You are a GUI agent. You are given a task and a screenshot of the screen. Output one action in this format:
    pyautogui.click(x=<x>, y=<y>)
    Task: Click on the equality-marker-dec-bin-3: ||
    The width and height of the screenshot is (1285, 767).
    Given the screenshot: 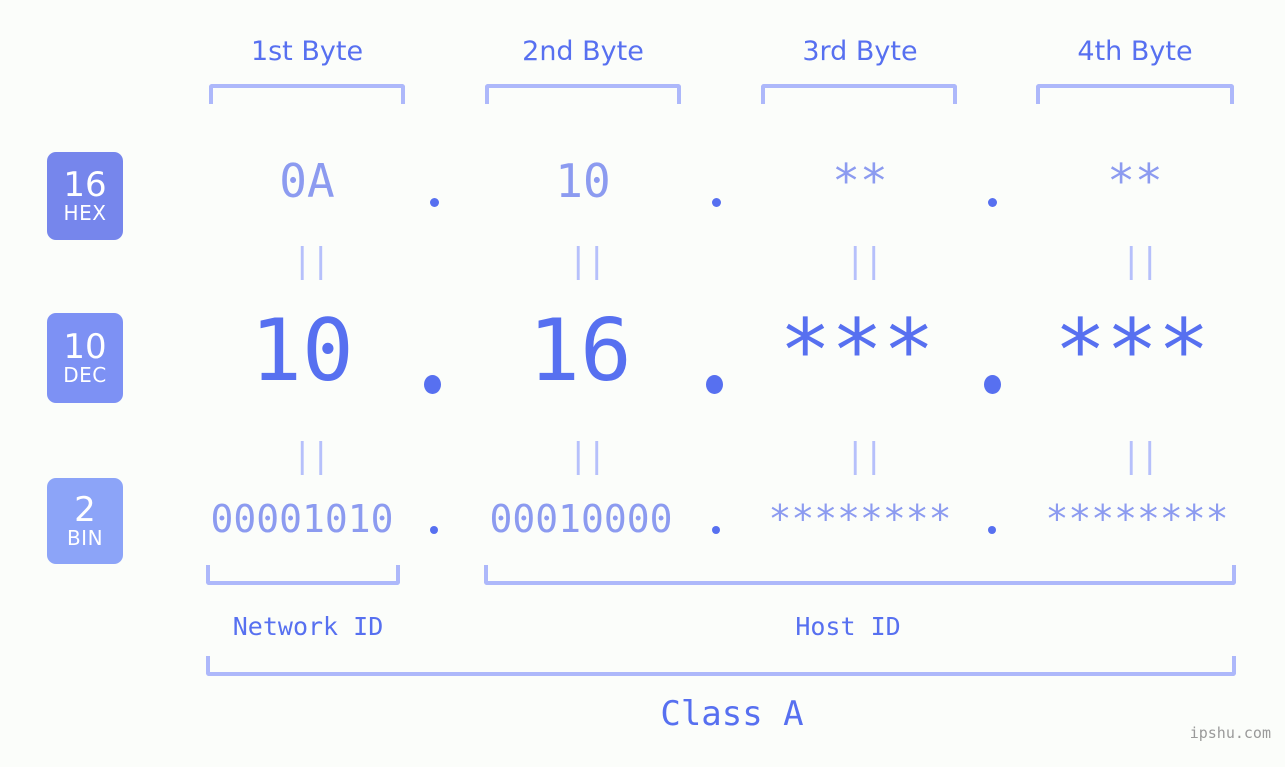 What is the action you would take?
    pyautogui.click(x=864, y=456)
    